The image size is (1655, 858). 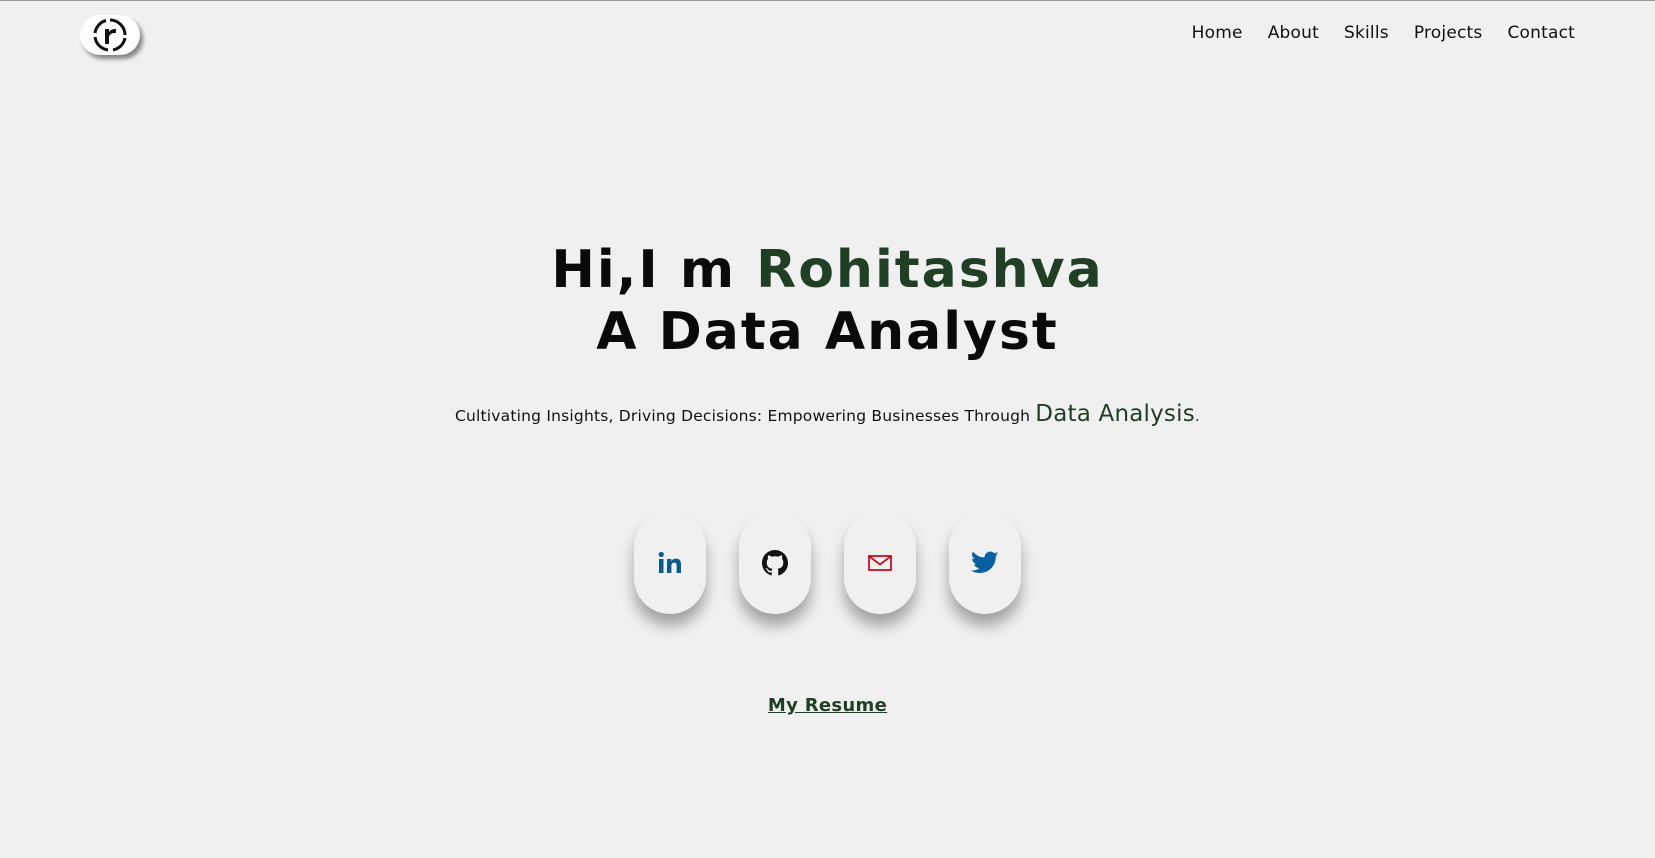 I want to click on main-nav: Home About Skills Projects Contact, so click(x=1383, y=33).